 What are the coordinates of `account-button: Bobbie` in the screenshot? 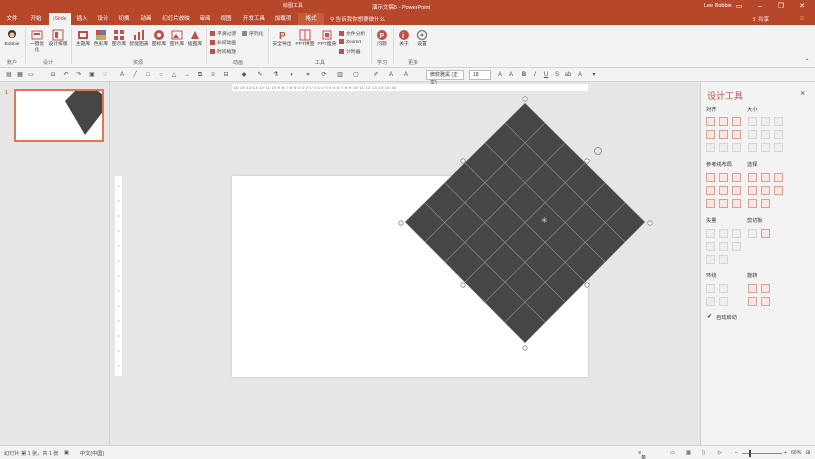 It's located at (12, 38).